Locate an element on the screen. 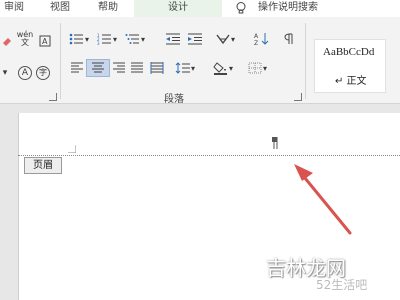 The height and width of the screenshot is (300, 400). watermark-sub: 52生活吧 is located at coordinates (342, 285).